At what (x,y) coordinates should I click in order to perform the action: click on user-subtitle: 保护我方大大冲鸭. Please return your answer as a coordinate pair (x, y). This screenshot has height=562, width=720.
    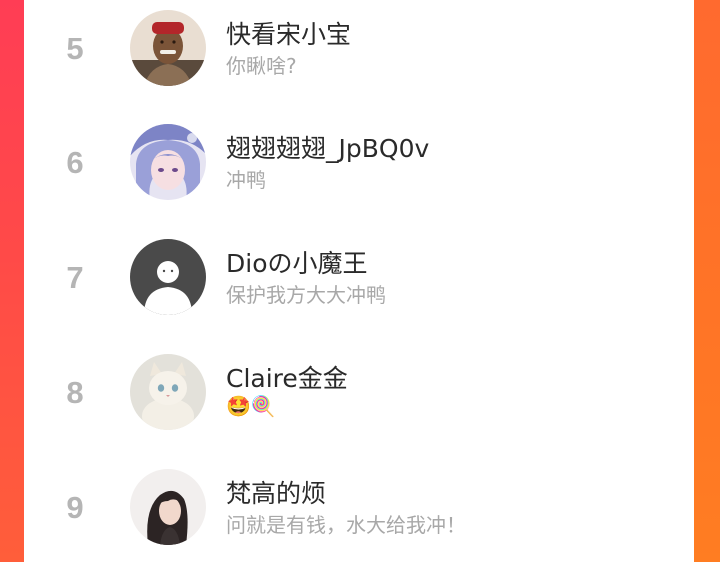
    Looking at the image, I should click on (306, 295).